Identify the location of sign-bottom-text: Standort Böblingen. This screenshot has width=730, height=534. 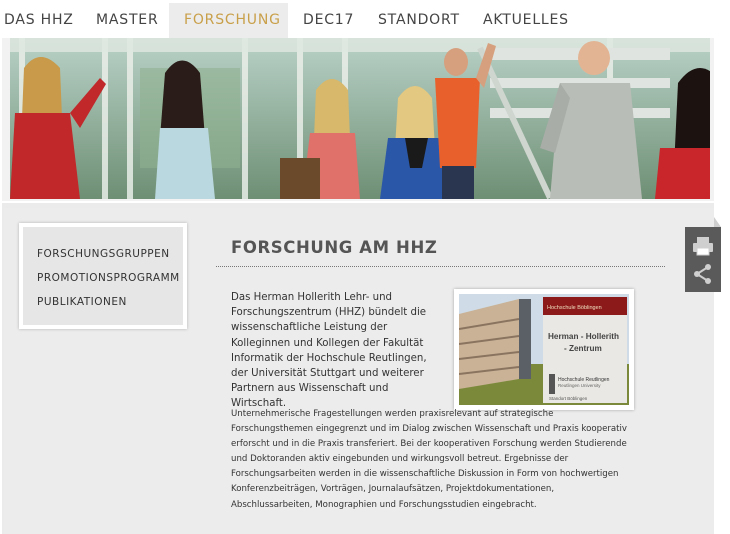
(568, 398).